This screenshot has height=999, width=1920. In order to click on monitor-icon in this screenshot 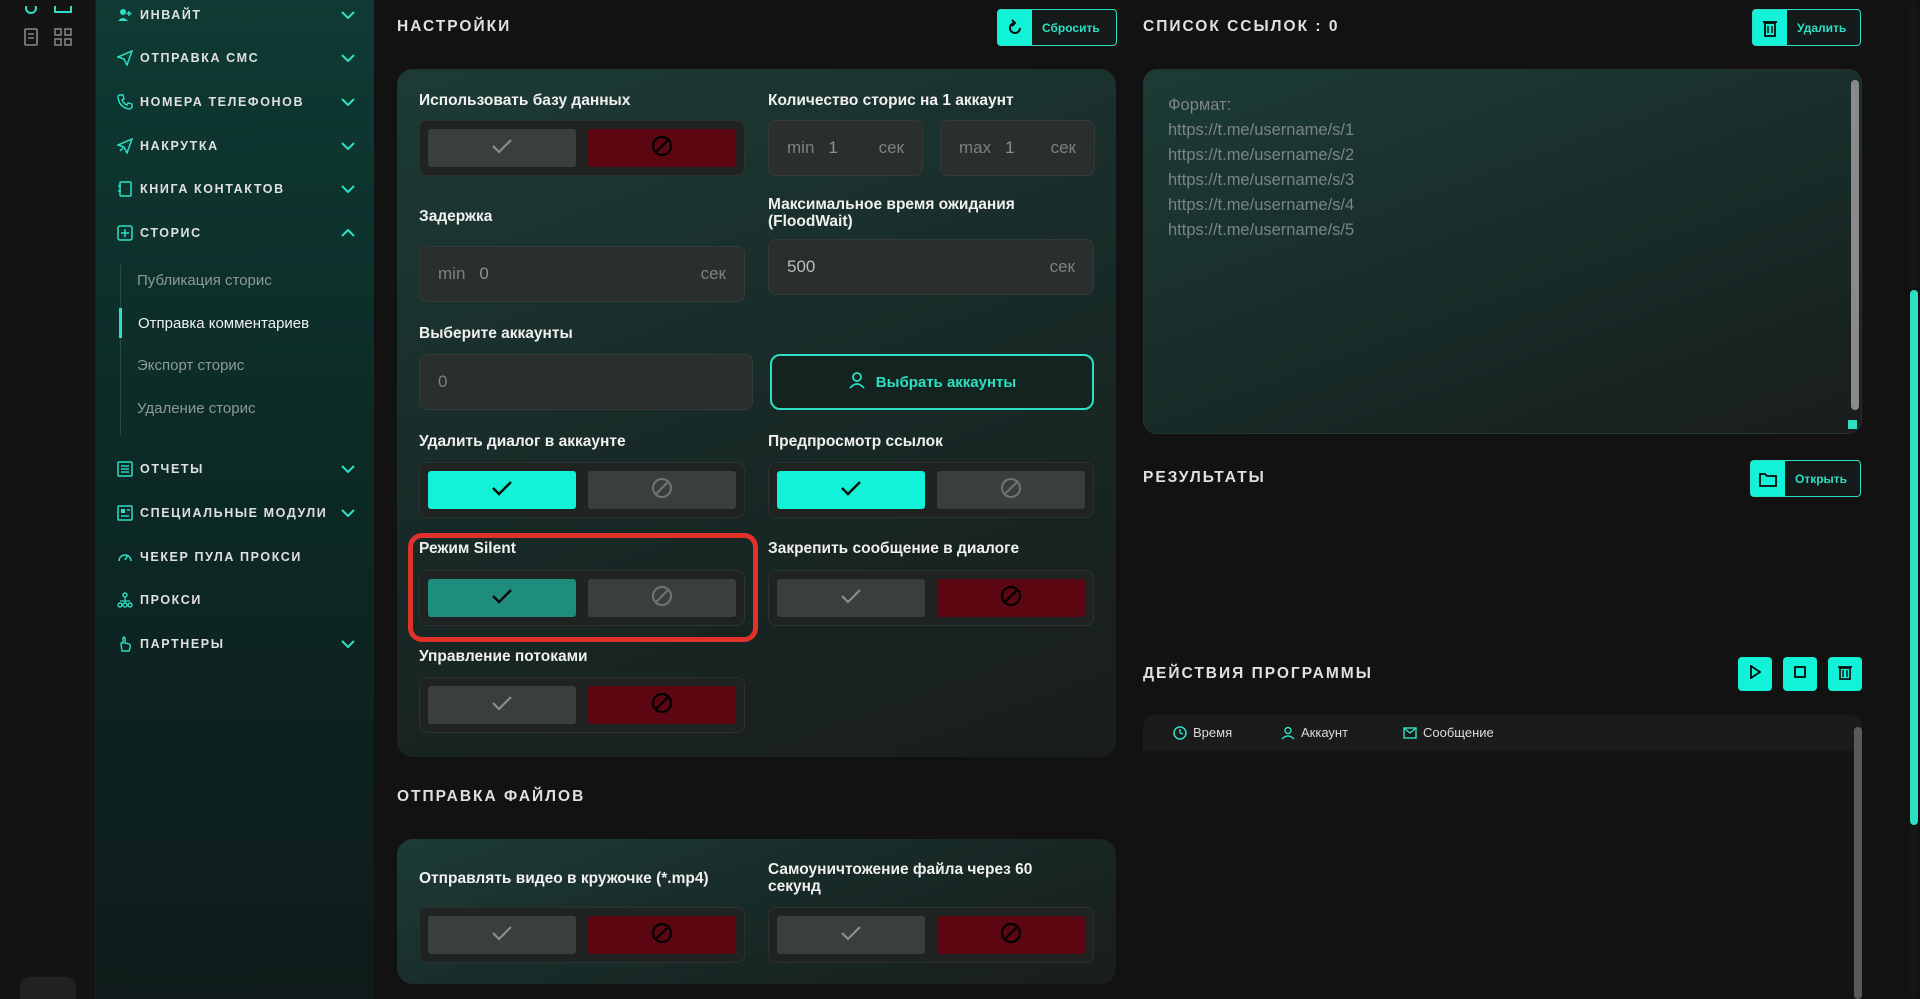, I will do `click(63, 11)`.